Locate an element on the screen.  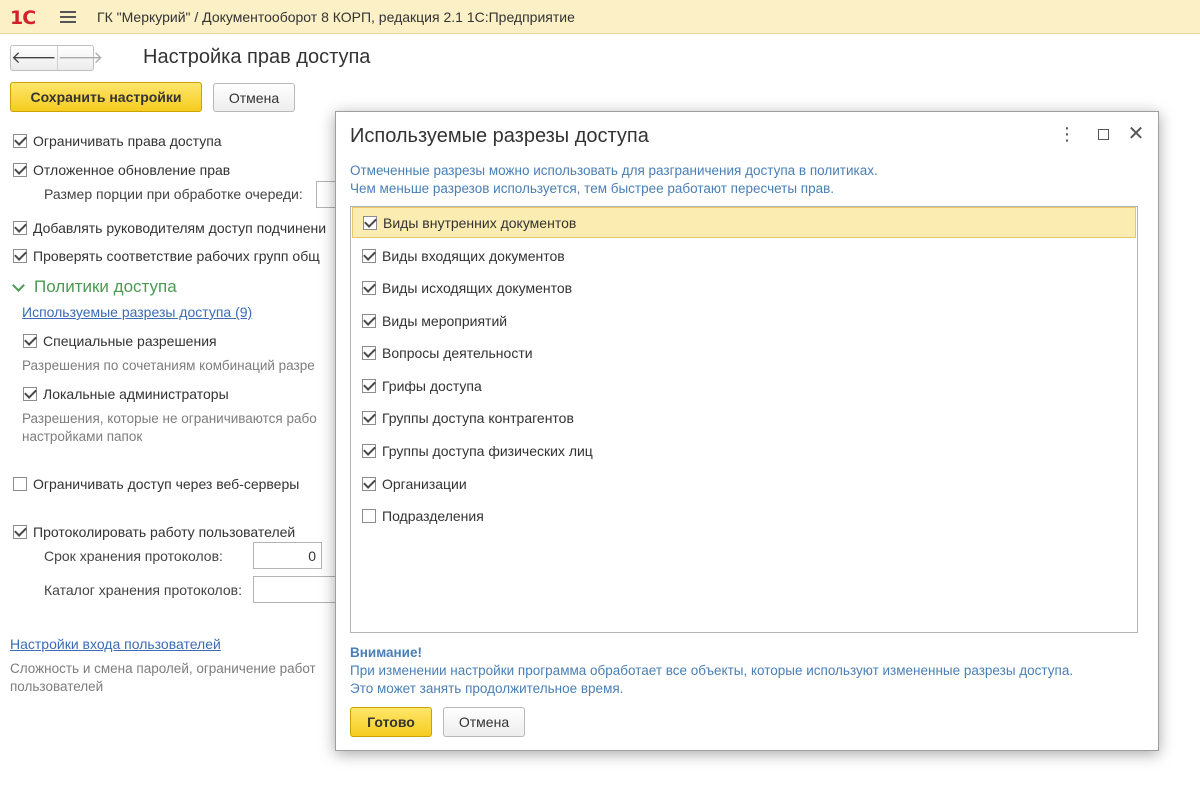
queue-portion-label: Размер порции при обработке очереди: is located at coordinates (173, 194).